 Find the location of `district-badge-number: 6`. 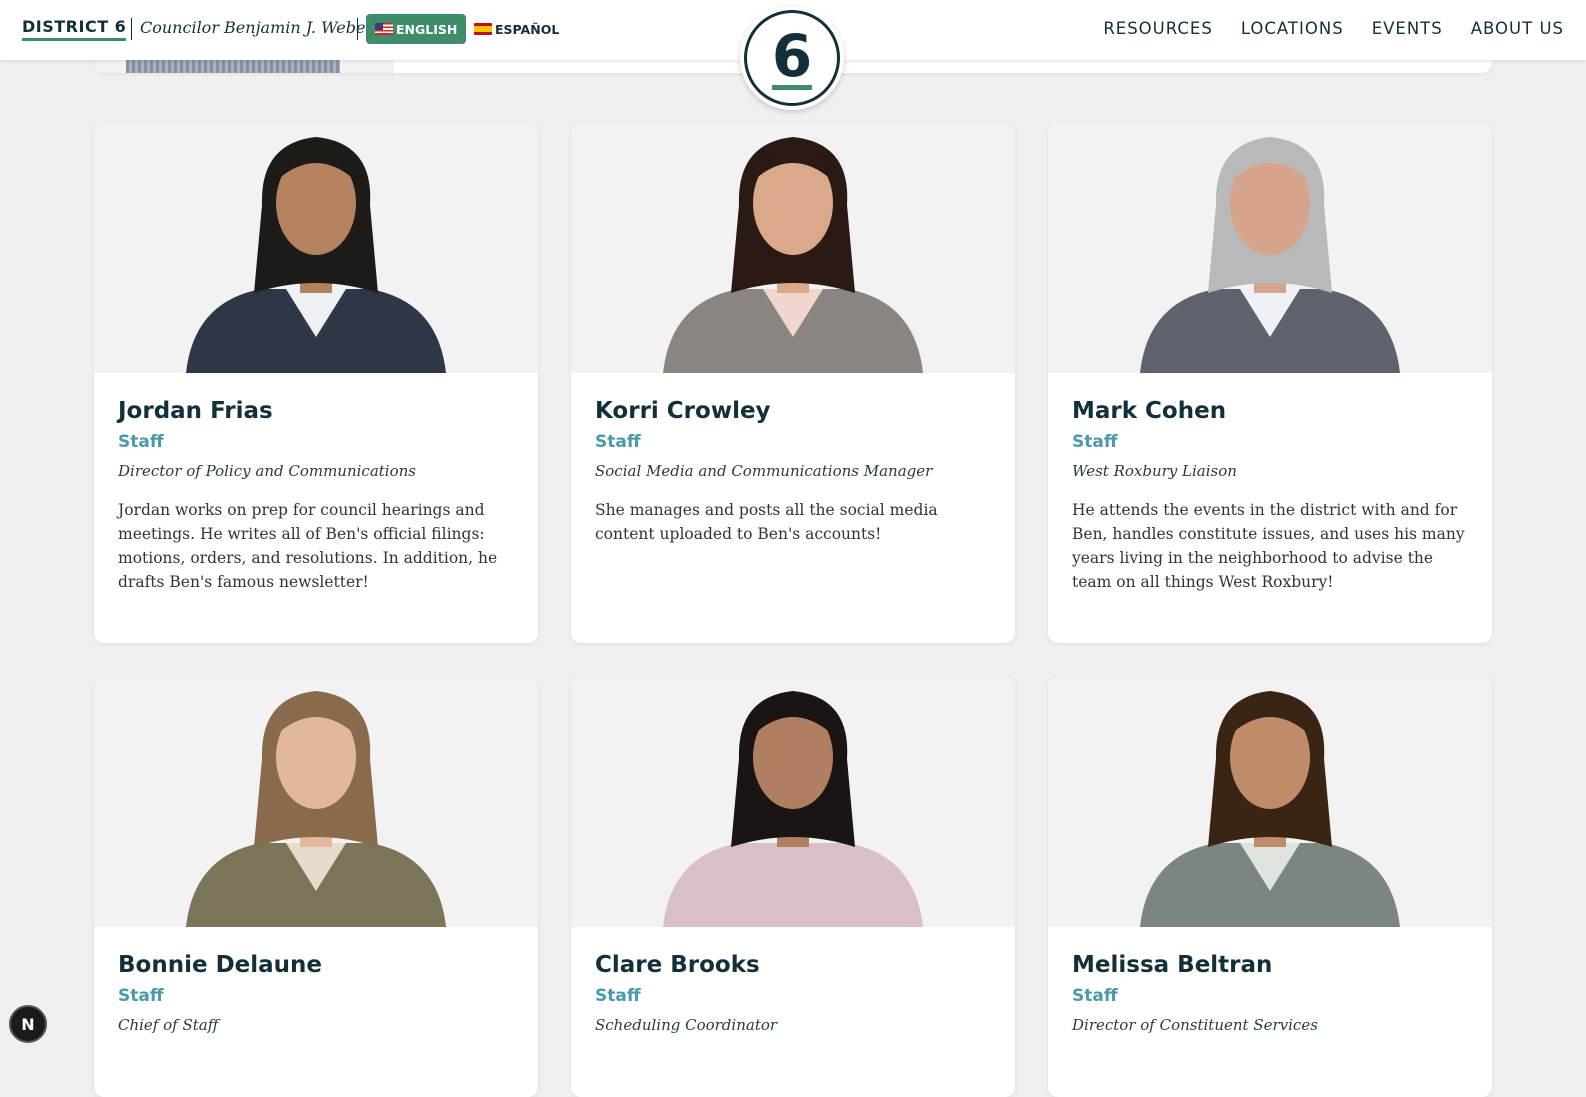

district-badge-number: 6 is located at coordinates (792, 56).